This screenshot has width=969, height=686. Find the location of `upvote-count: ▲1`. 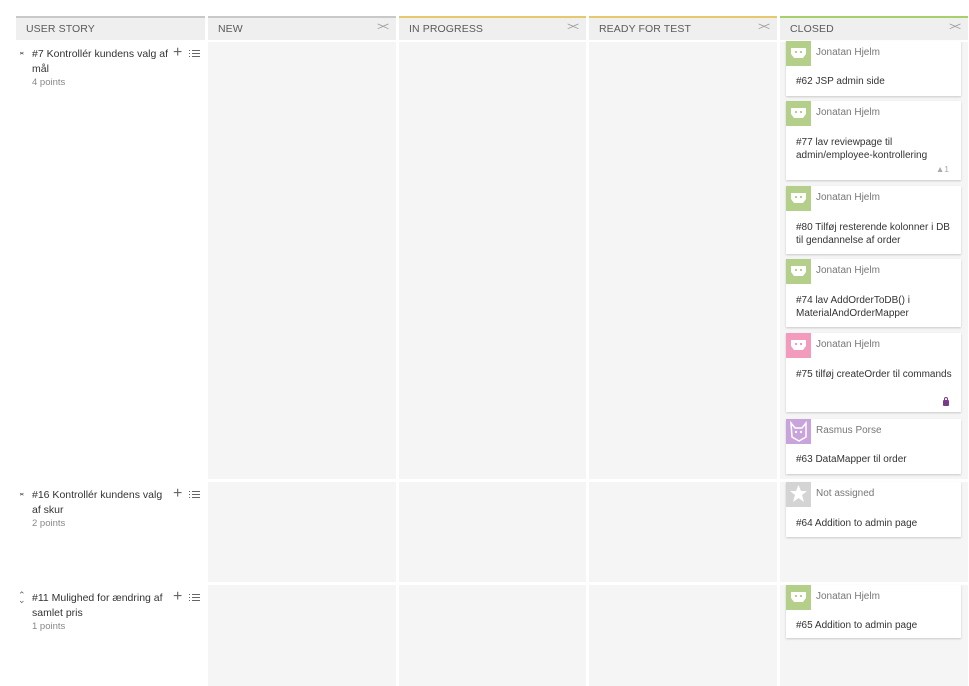

upvote-count: ▲1 is located at coordinates (942, 169).